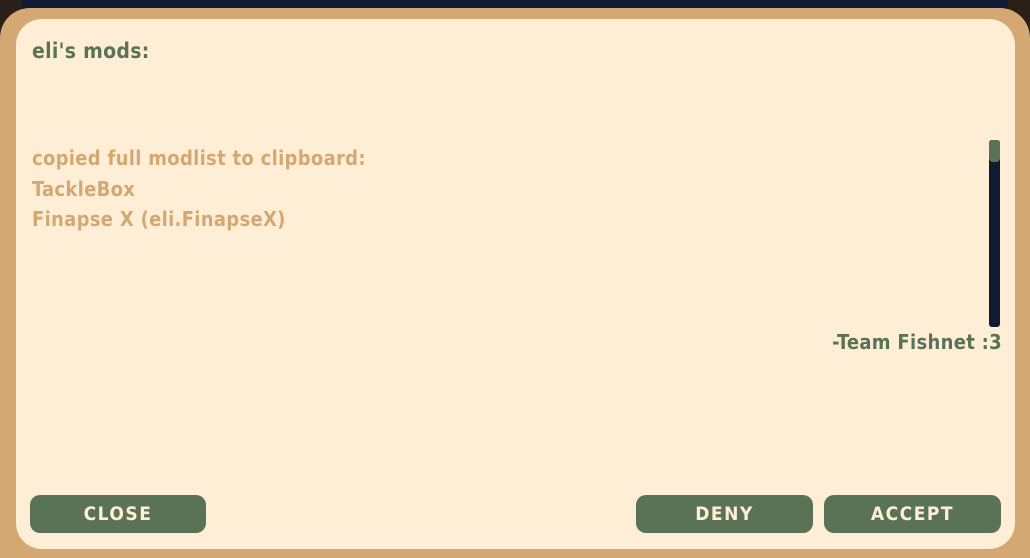 The image size is (1030, 558). I want to click on log-line: Finapse X (eli.FinapseX), so click(159, 219).